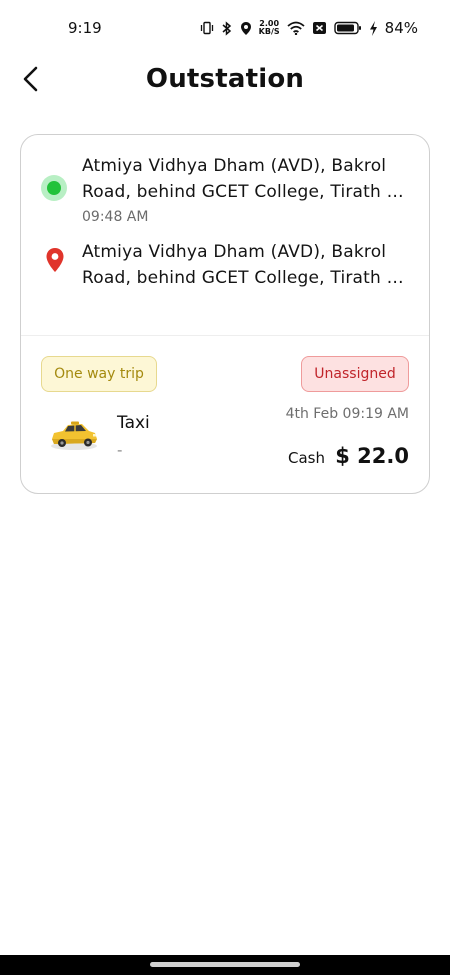 The height and width of the screenshot is (975, 450). What do you see at coordinates (347, 28) in the screenshot?
I see `battery-icon` at bounding box center [347, 28].